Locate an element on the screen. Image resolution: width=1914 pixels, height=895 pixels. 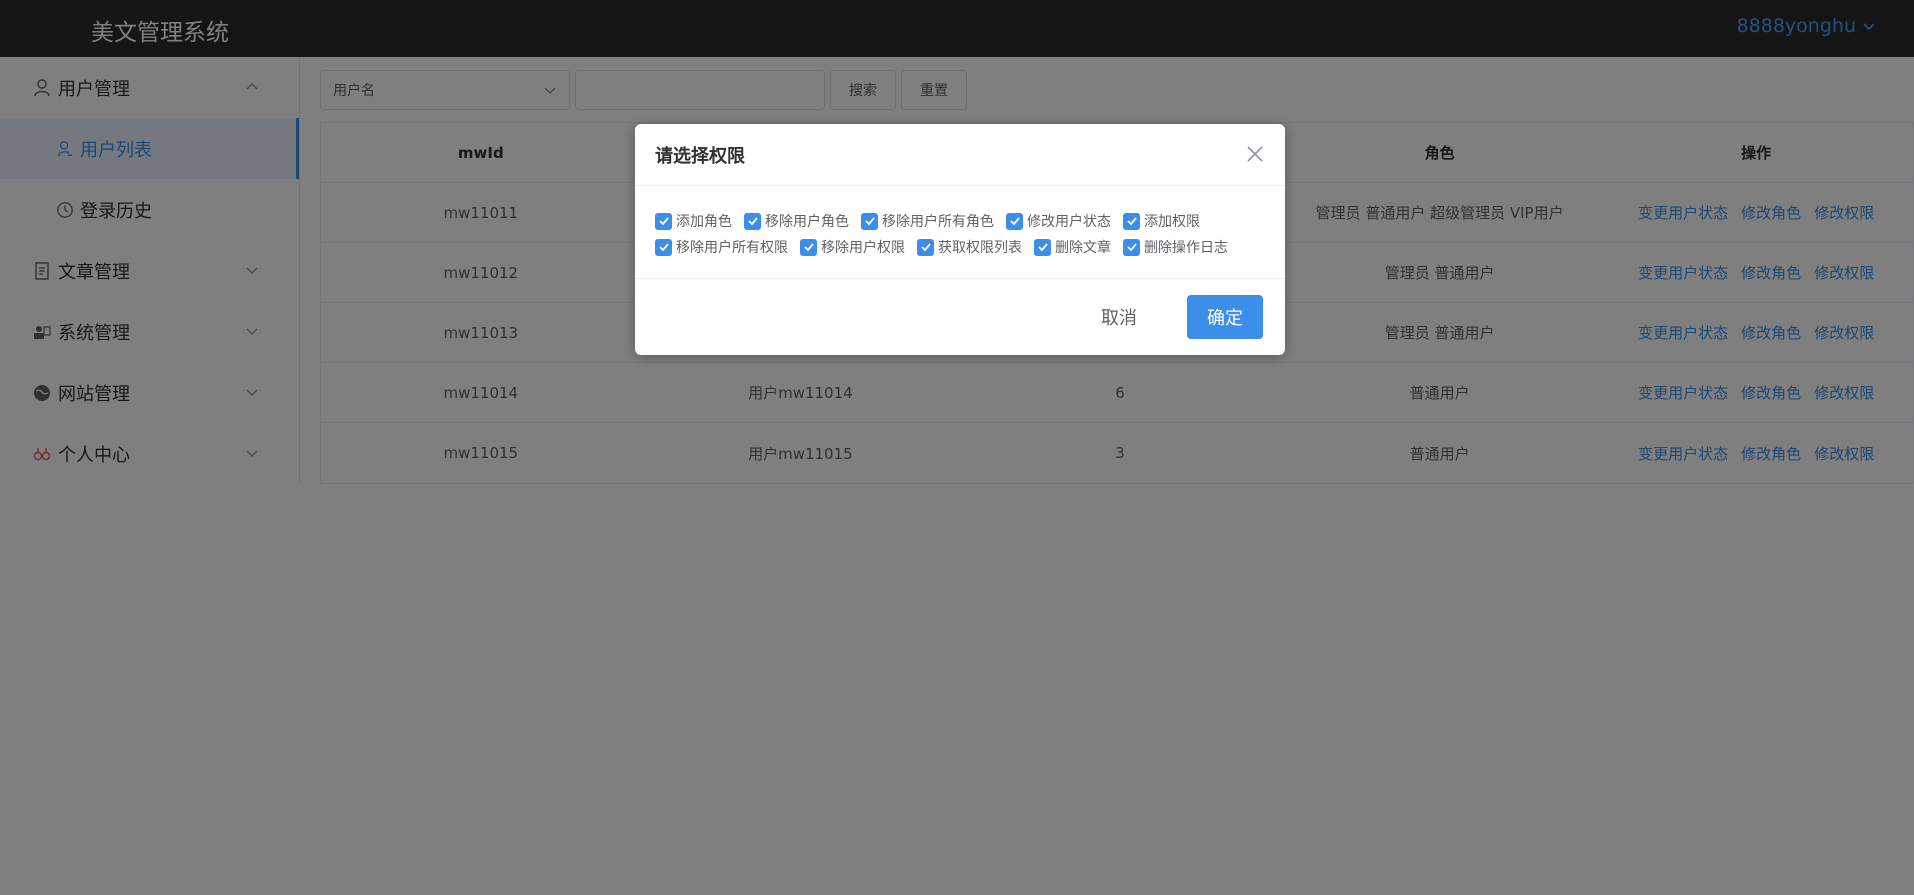
permission-checkbox: 移除用户角色 is located at coordinates (796, 221).